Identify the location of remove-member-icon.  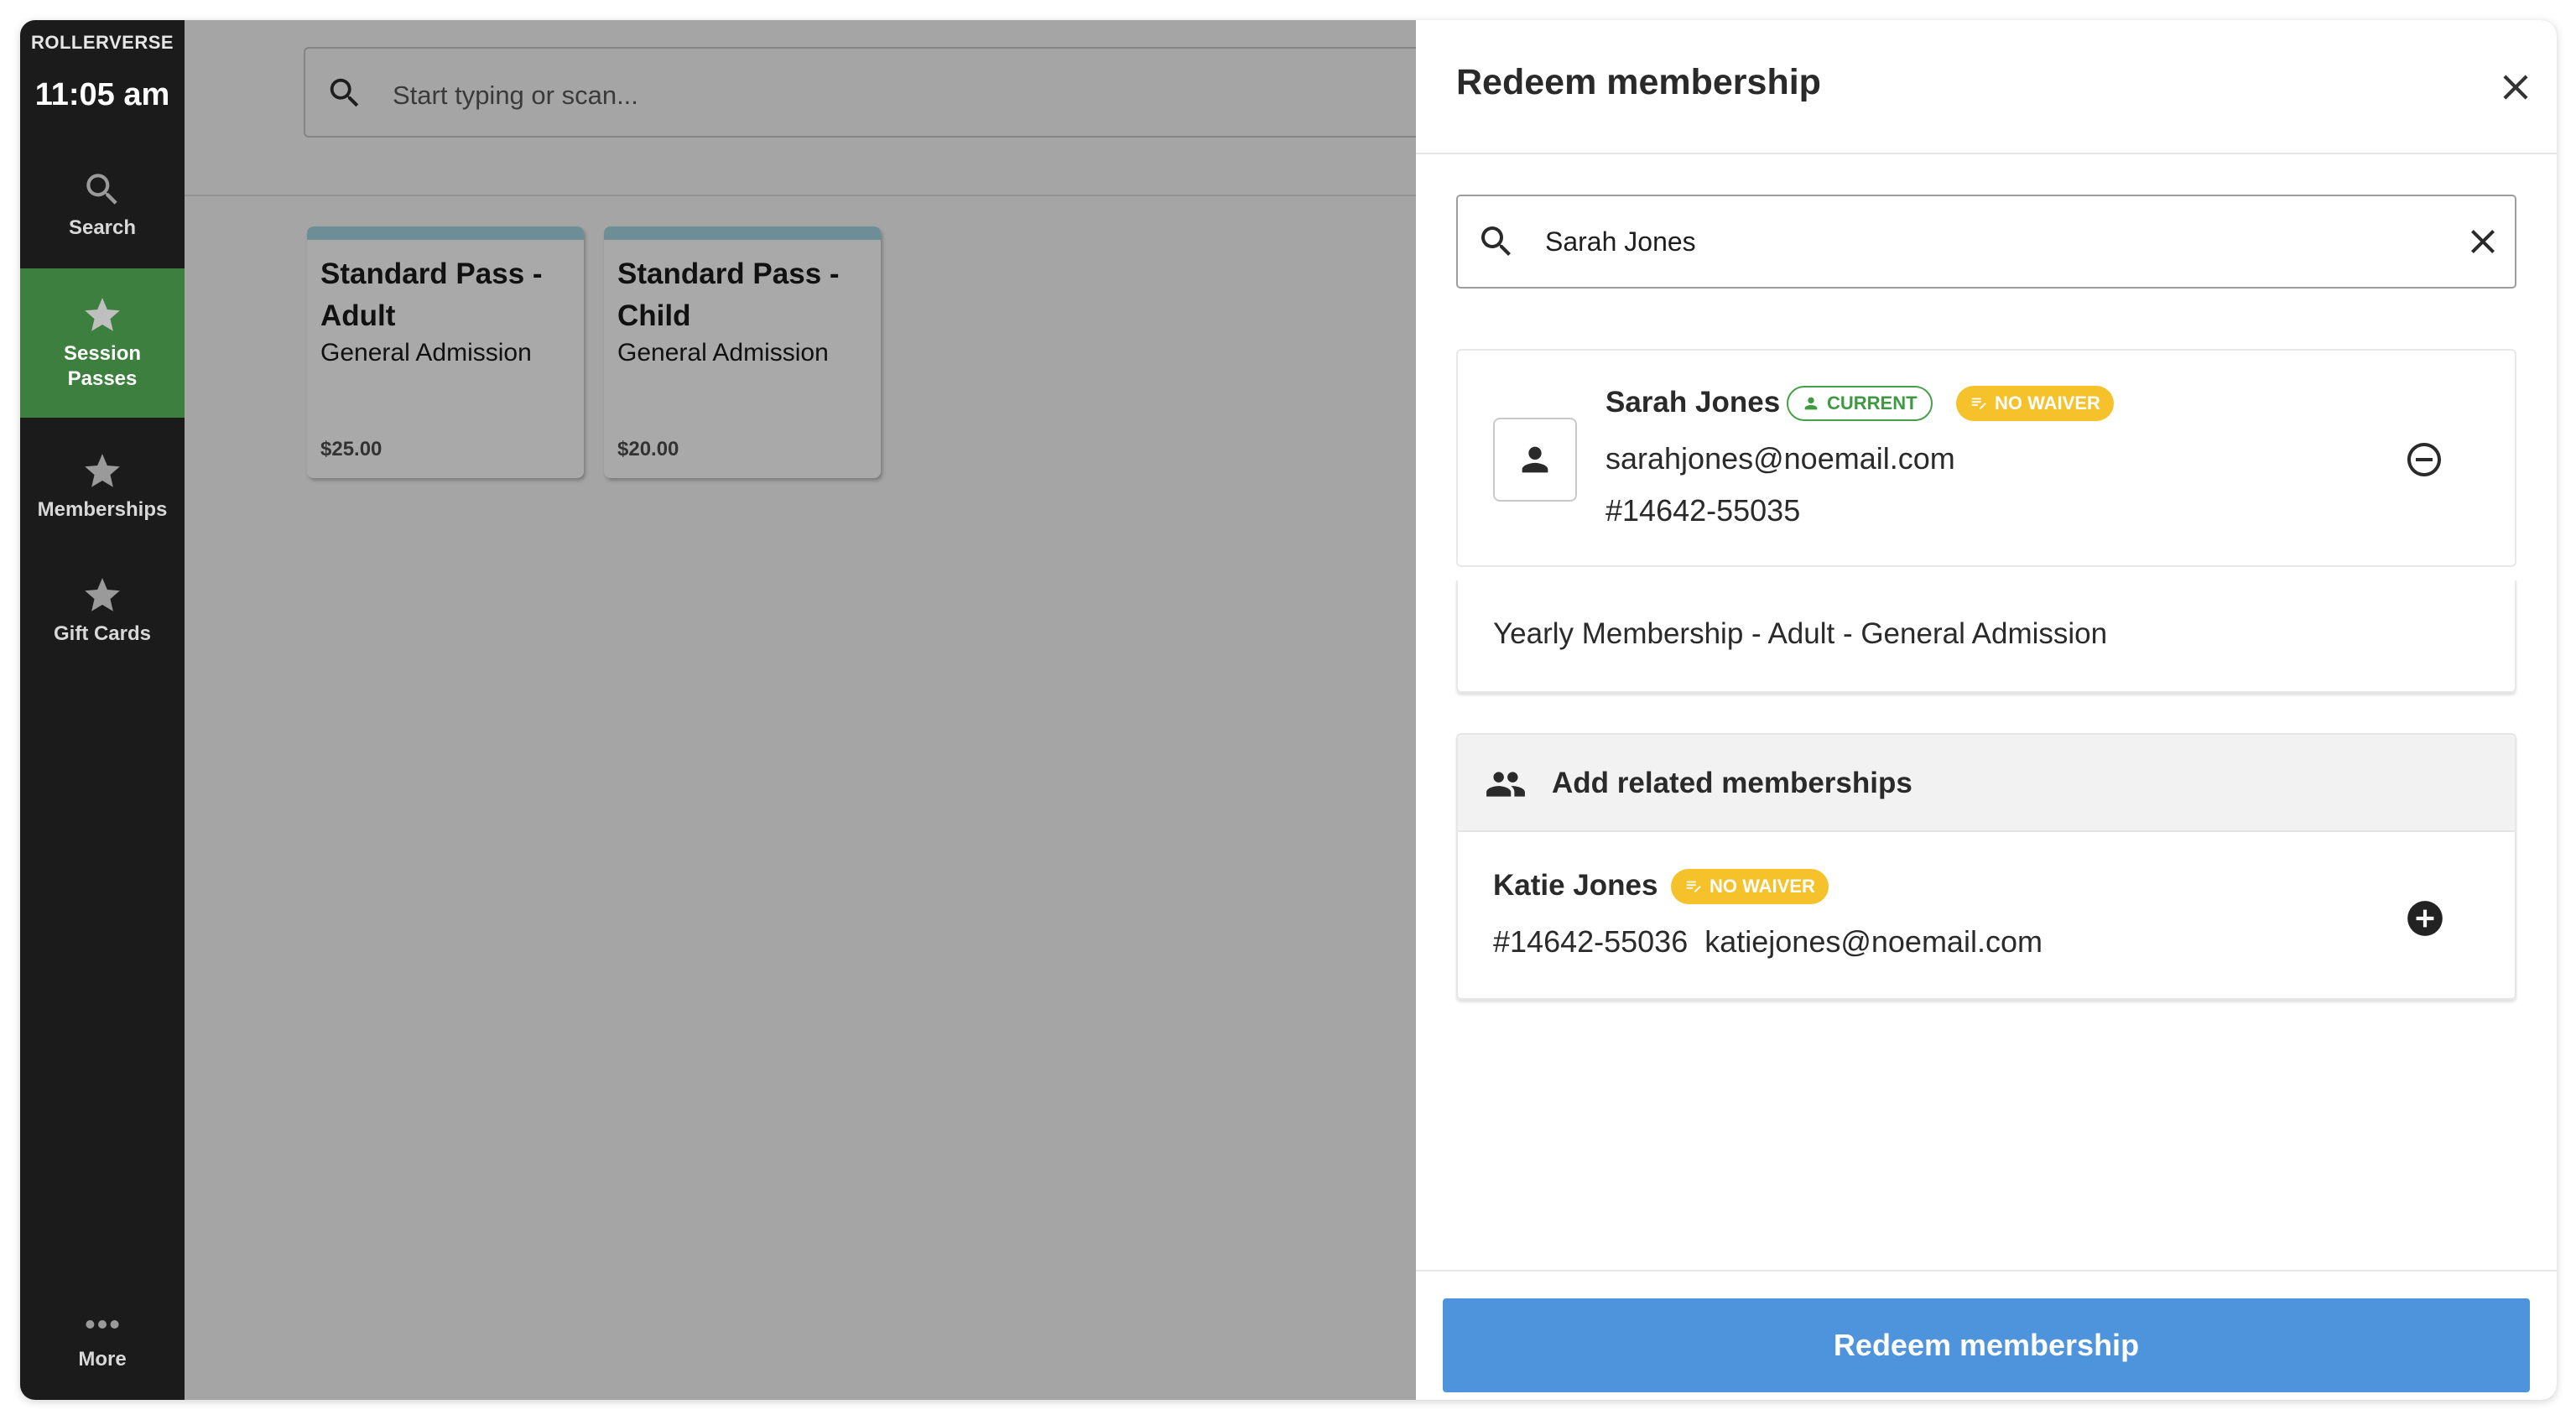
(2424, 460).